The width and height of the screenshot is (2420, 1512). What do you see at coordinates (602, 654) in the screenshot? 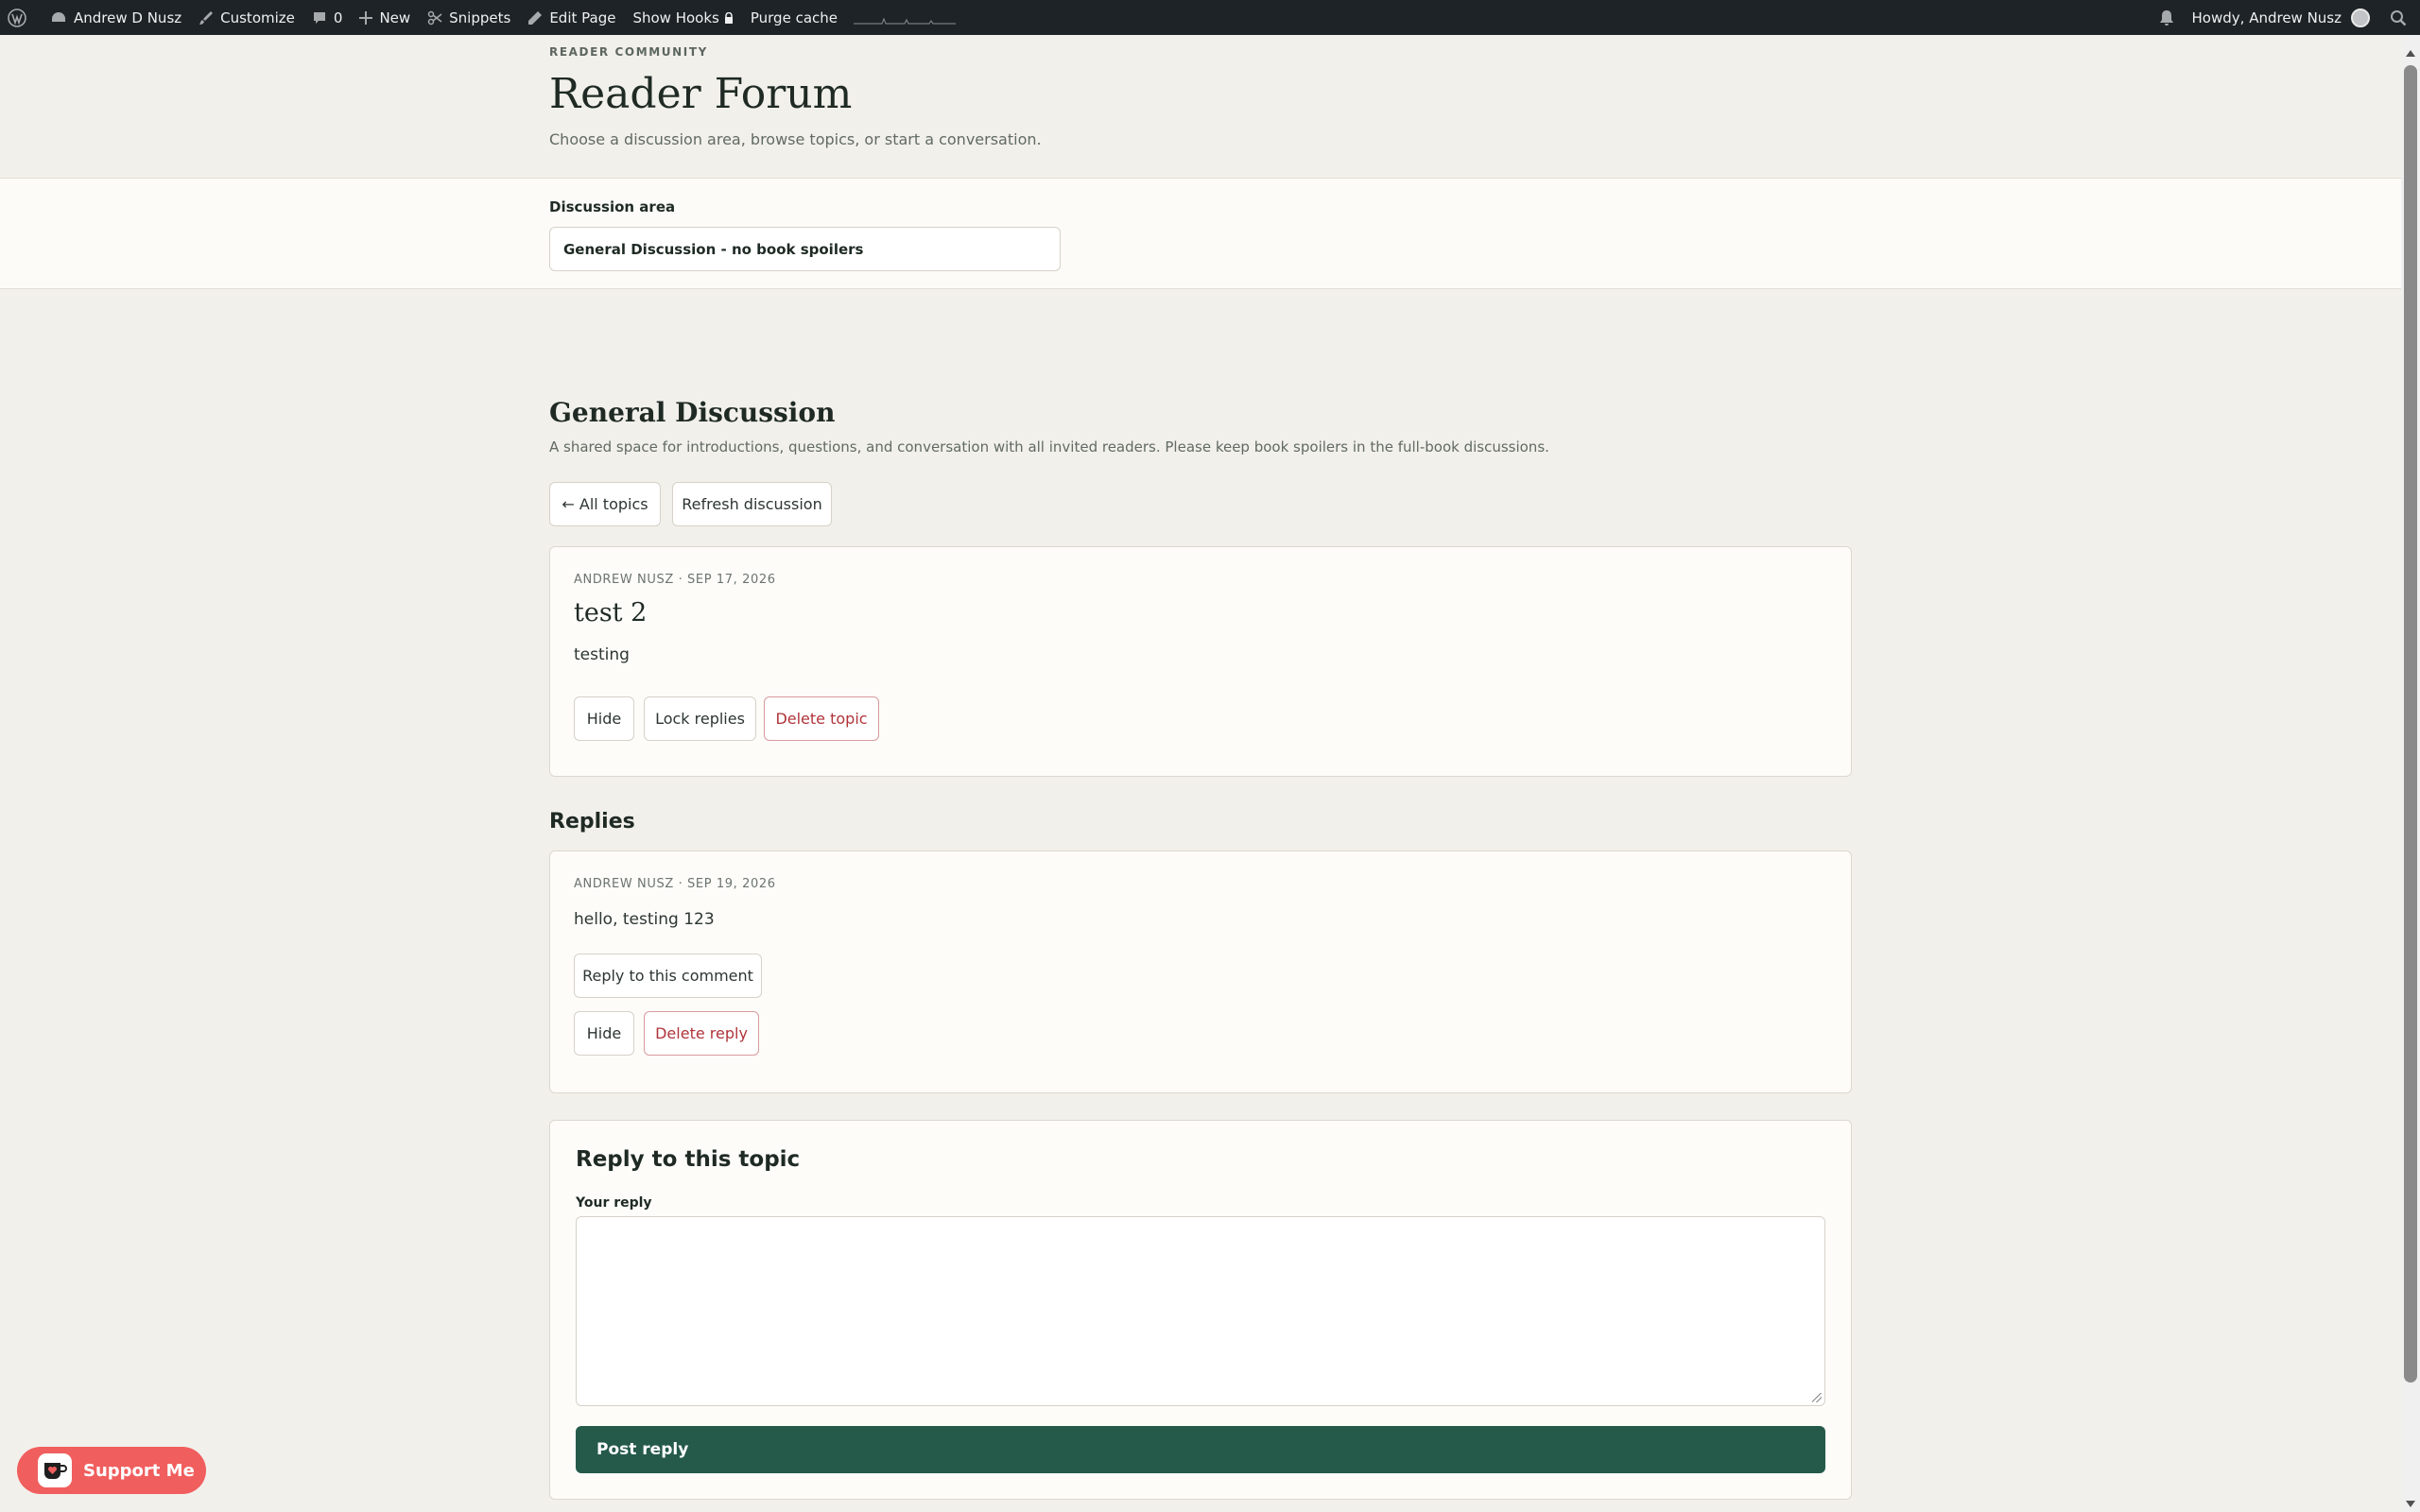
I see `topic-body: testing` at bounding box center [602, 654].